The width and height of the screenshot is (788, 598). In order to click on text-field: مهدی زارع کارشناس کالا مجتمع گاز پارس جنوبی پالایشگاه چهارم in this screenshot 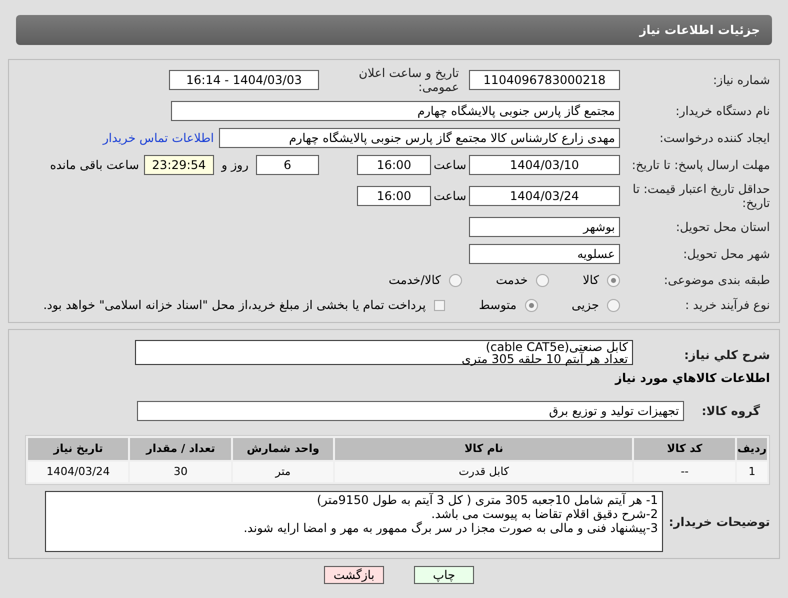, I will do `click(419, 138)`.